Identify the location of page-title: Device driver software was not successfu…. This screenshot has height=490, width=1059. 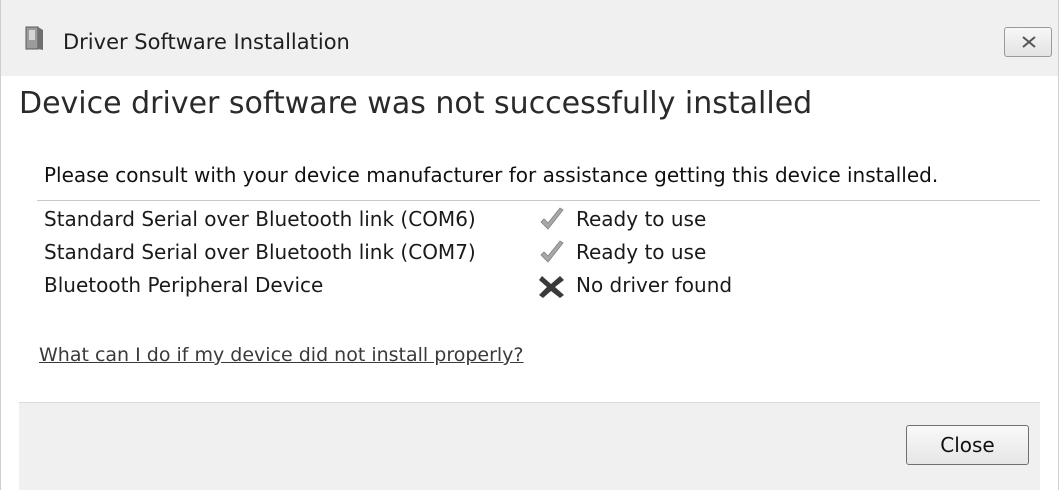
(416, 103).